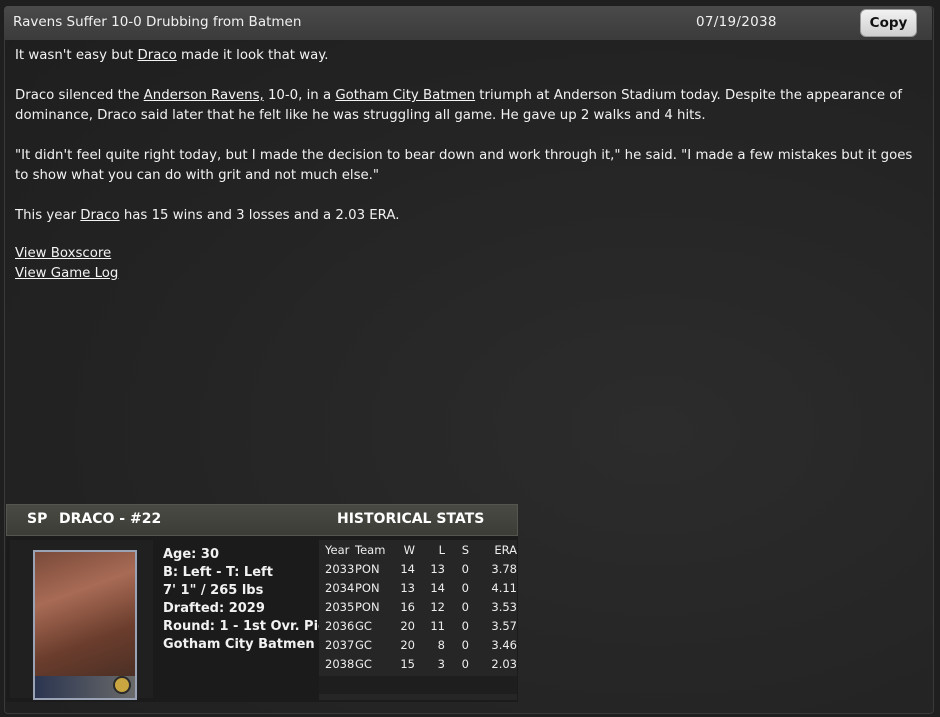  Describe the element at coordinates (505, 549) in the screenshot. I see `col-era: ERA` at that location.